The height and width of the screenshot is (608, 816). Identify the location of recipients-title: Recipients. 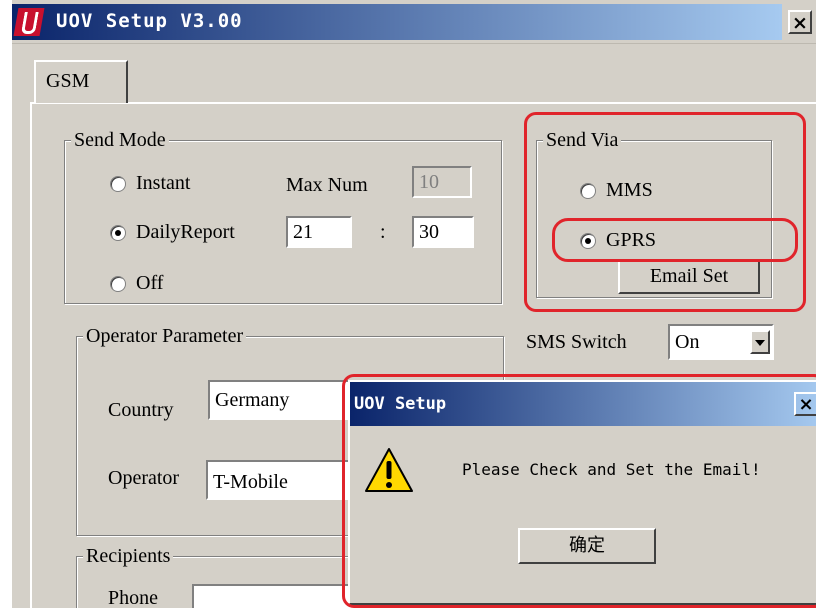
(128, 556).